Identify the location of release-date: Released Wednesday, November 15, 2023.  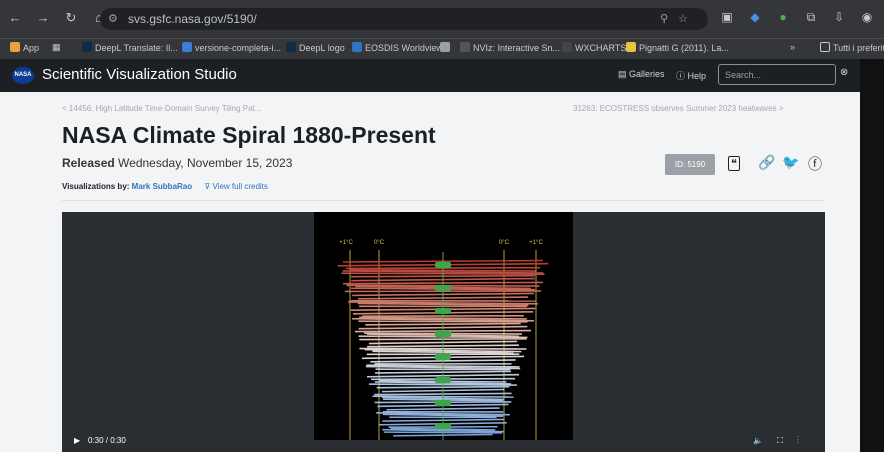
(177, 163).